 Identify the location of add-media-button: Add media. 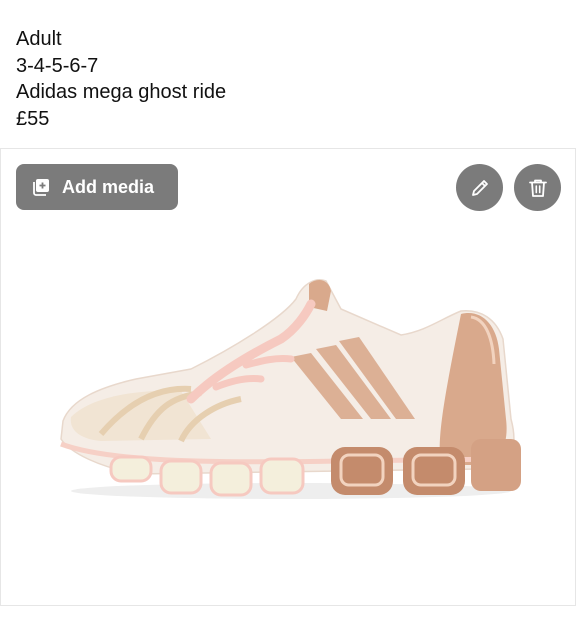
(97, 187).